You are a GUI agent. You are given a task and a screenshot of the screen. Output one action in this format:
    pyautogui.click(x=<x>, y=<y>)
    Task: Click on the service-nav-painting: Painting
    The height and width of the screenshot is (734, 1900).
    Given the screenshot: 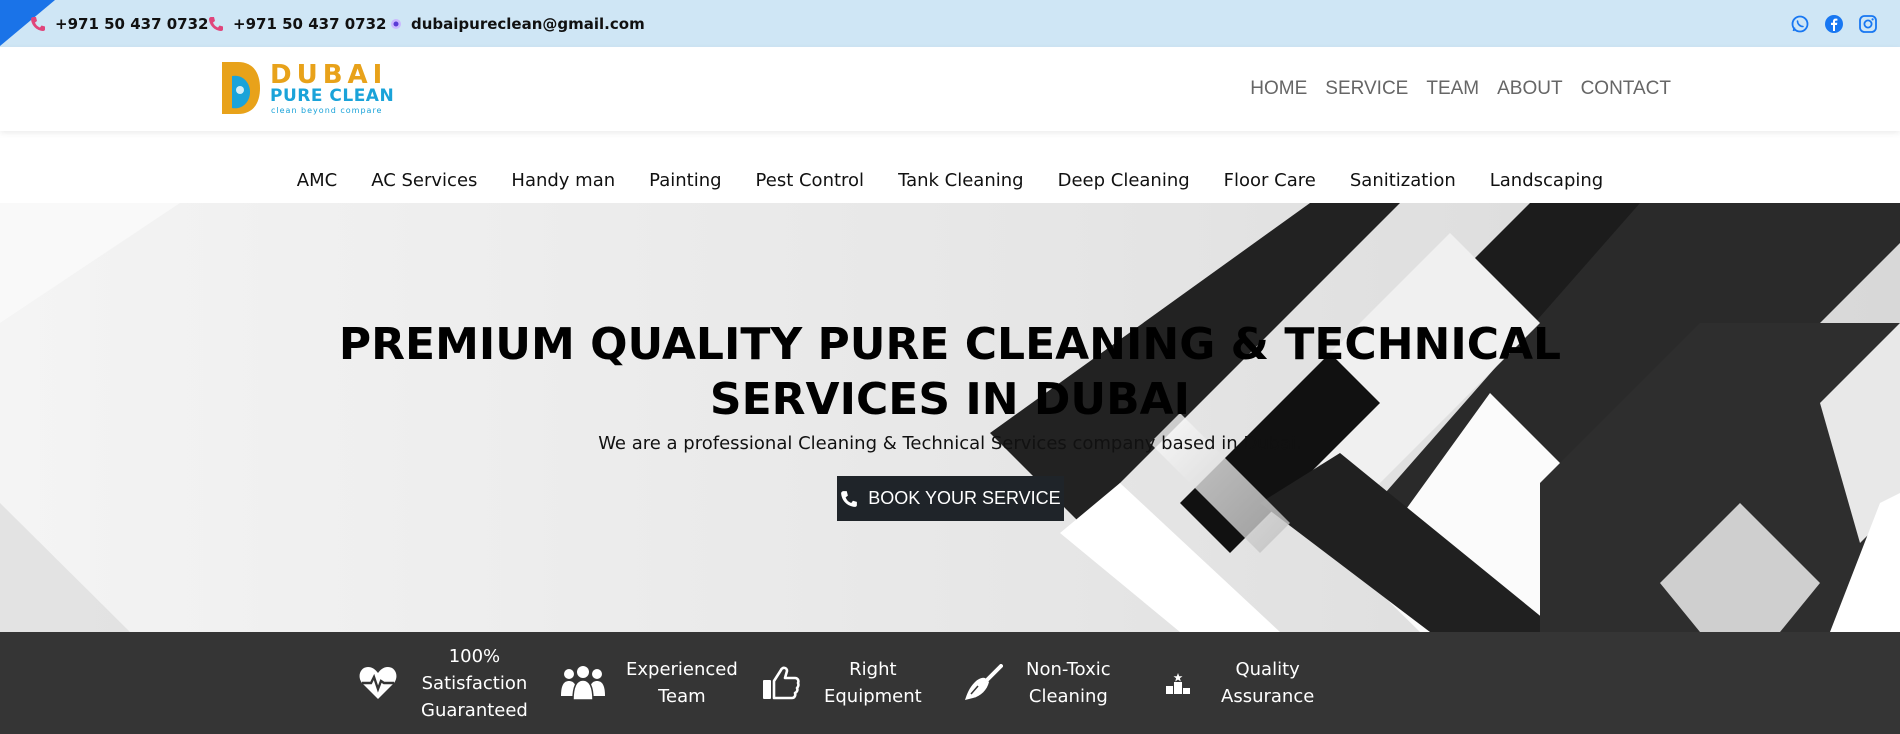 What is the action you would take?
    pyautogui.click(x=685, y=180)
    